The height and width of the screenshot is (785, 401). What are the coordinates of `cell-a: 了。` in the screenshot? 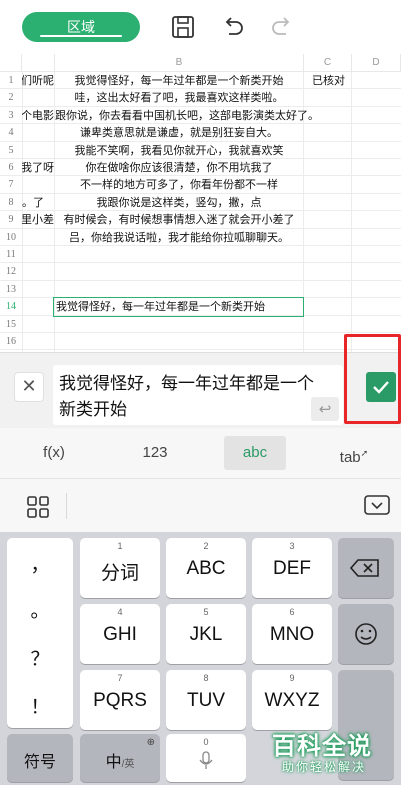 It's located at (38, 202).